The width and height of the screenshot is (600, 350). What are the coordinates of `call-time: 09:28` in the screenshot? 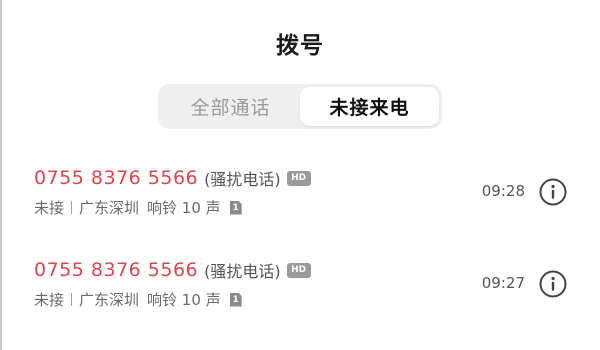 It's located at (503, 191).